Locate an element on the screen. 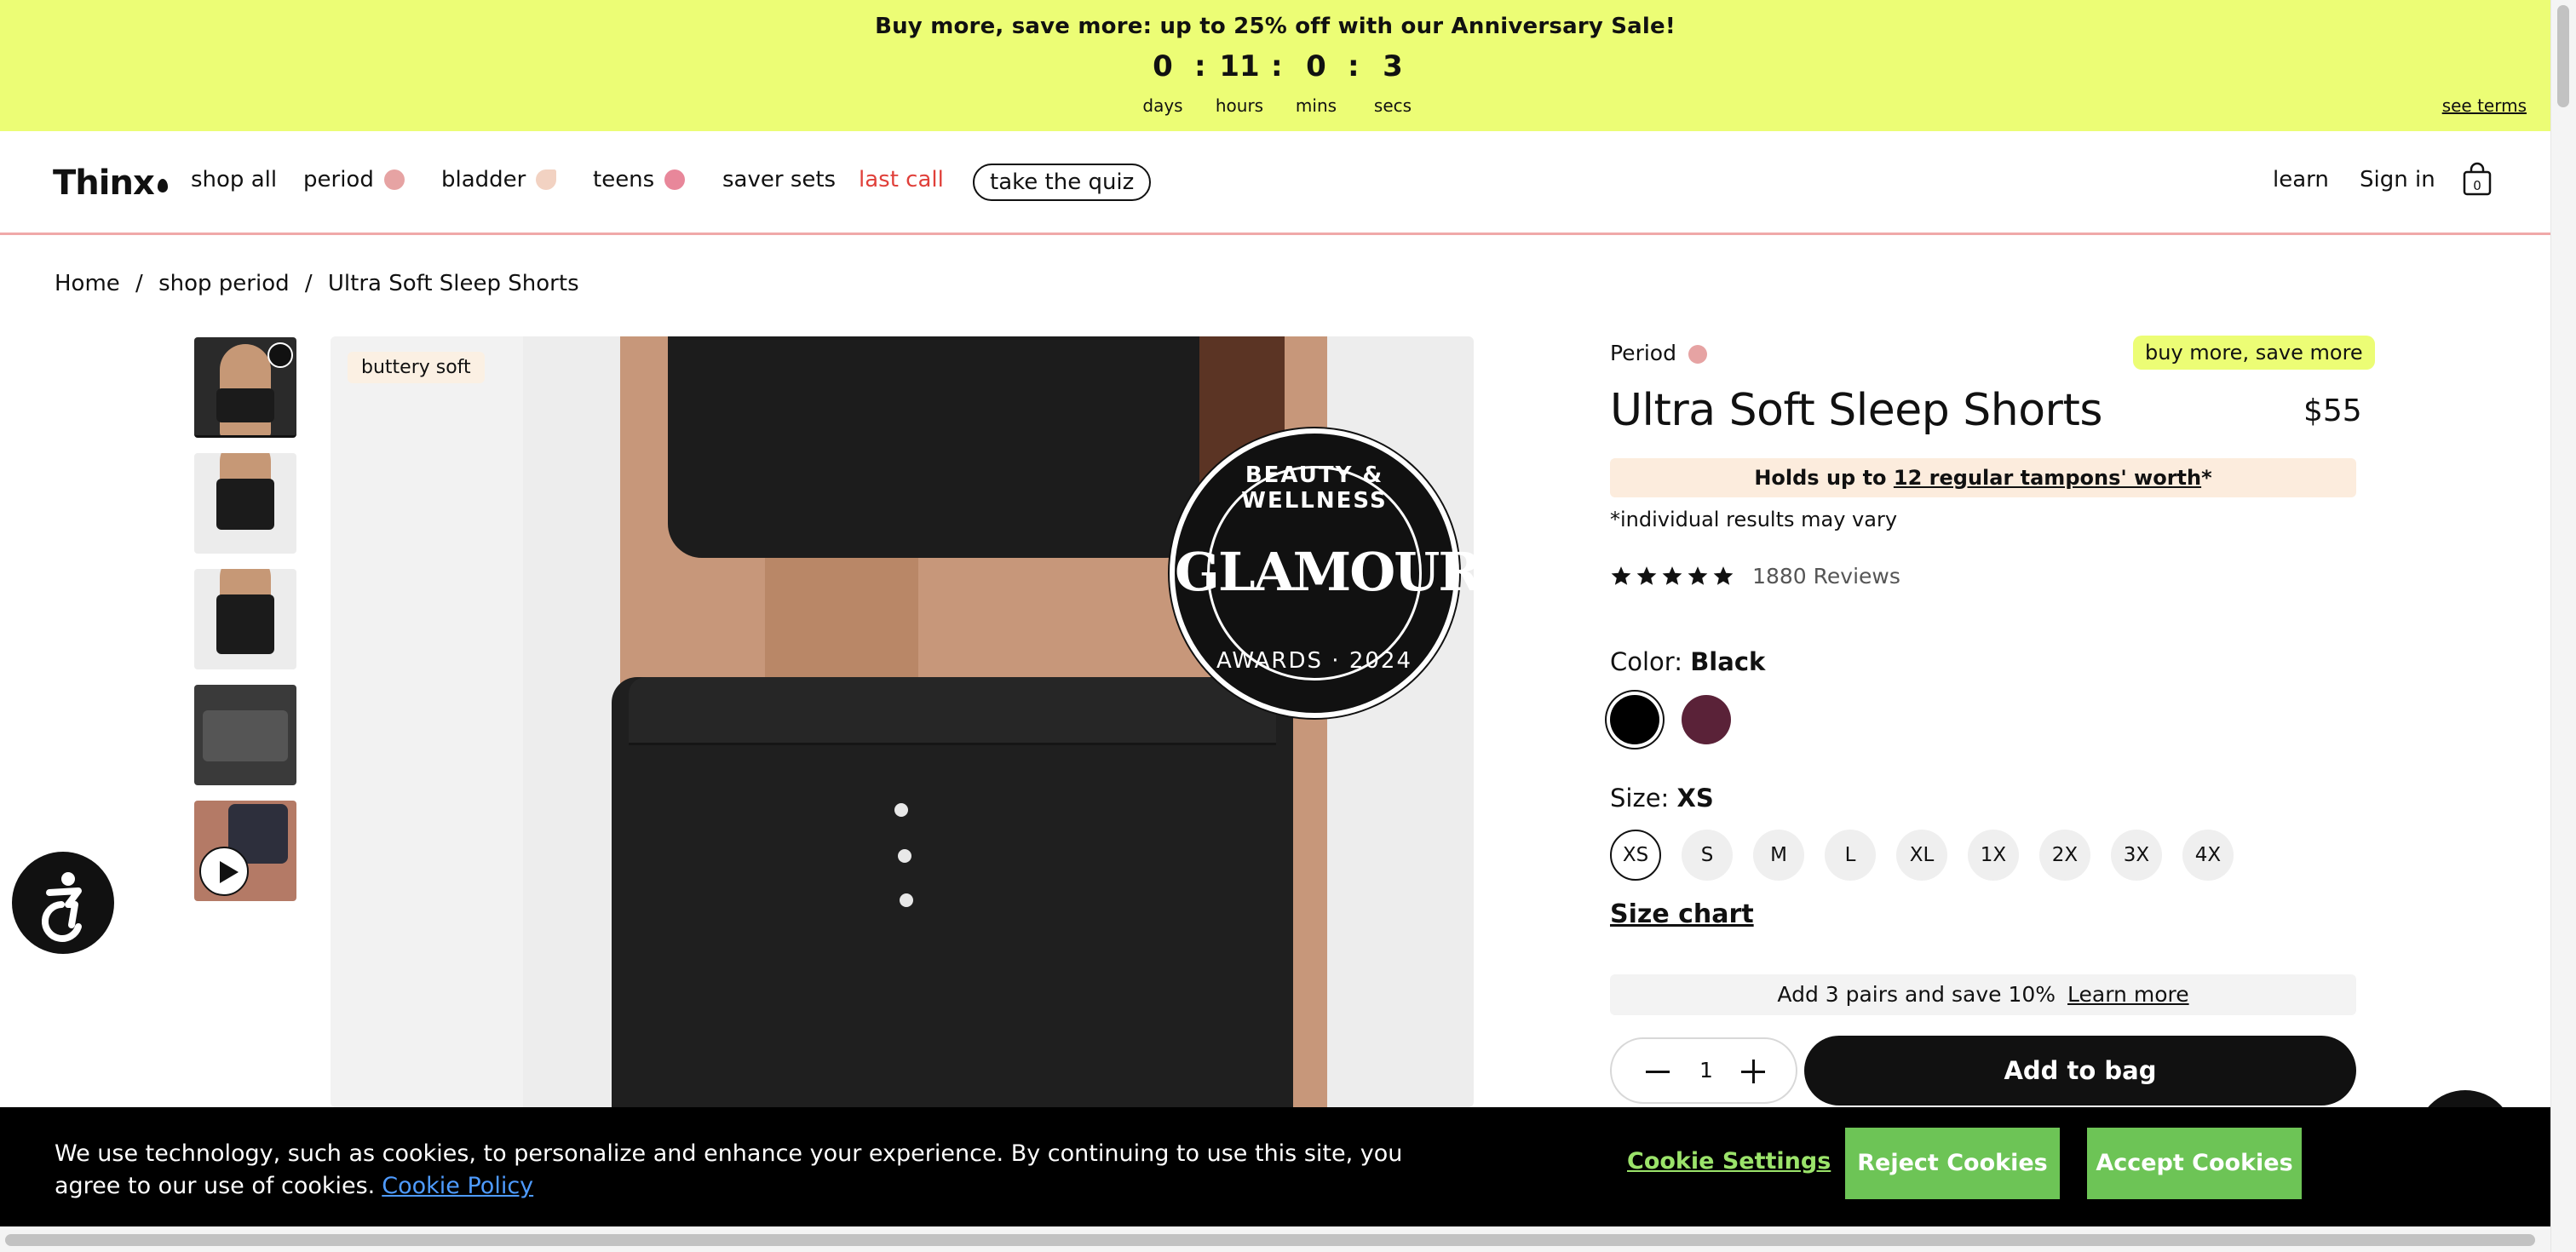 The height and width of the screenshot is (1252, 2576). size-m: M is located at coordinates (1778, 855).